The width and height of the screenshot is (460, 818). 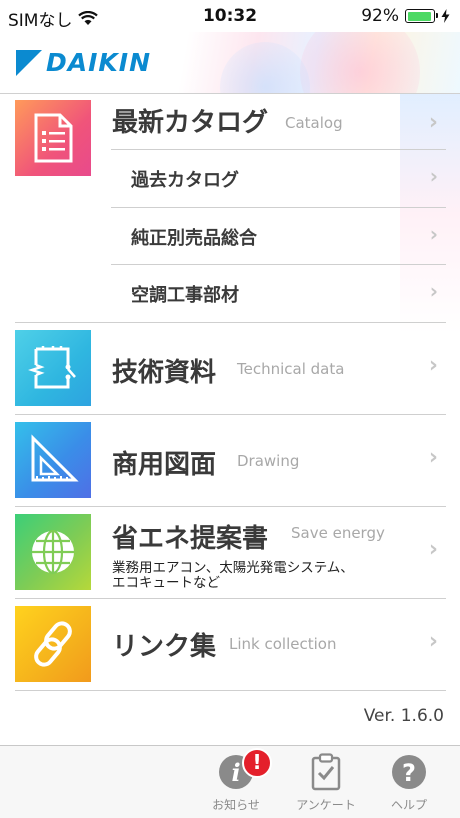 I want to click on status-right: 92%, so click(x=405, y=16).